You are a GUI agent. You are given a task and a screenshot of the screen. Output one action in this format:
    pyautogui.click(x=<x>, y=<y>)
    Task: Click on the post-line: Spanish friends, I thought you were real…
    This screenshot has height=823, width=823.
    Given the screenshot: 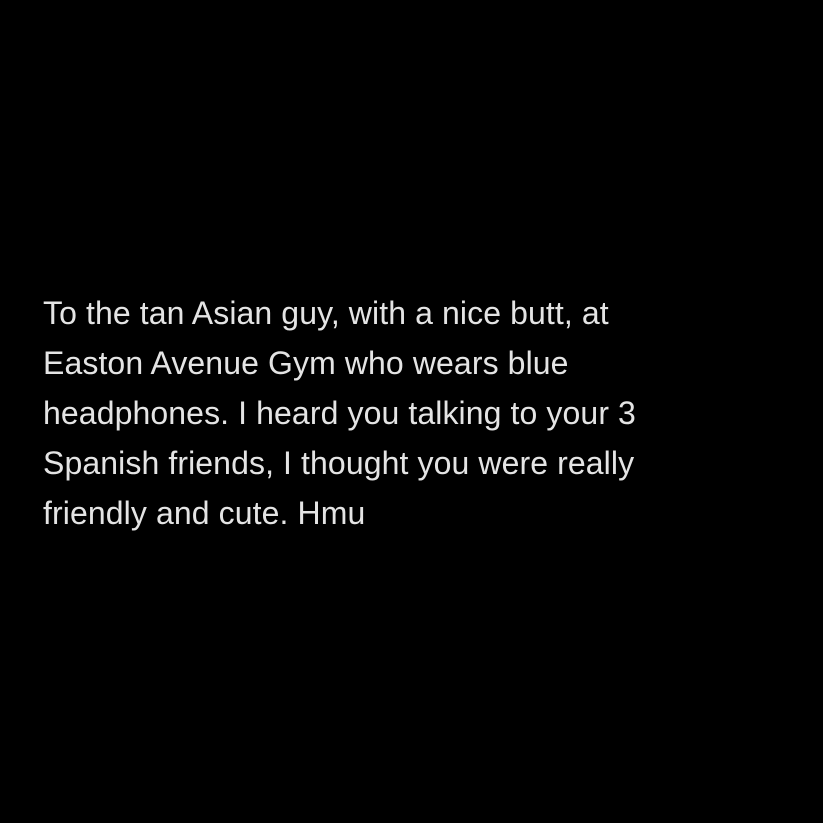 What is the action you would take?
    pyautogui.click(x=339, y=463)
    